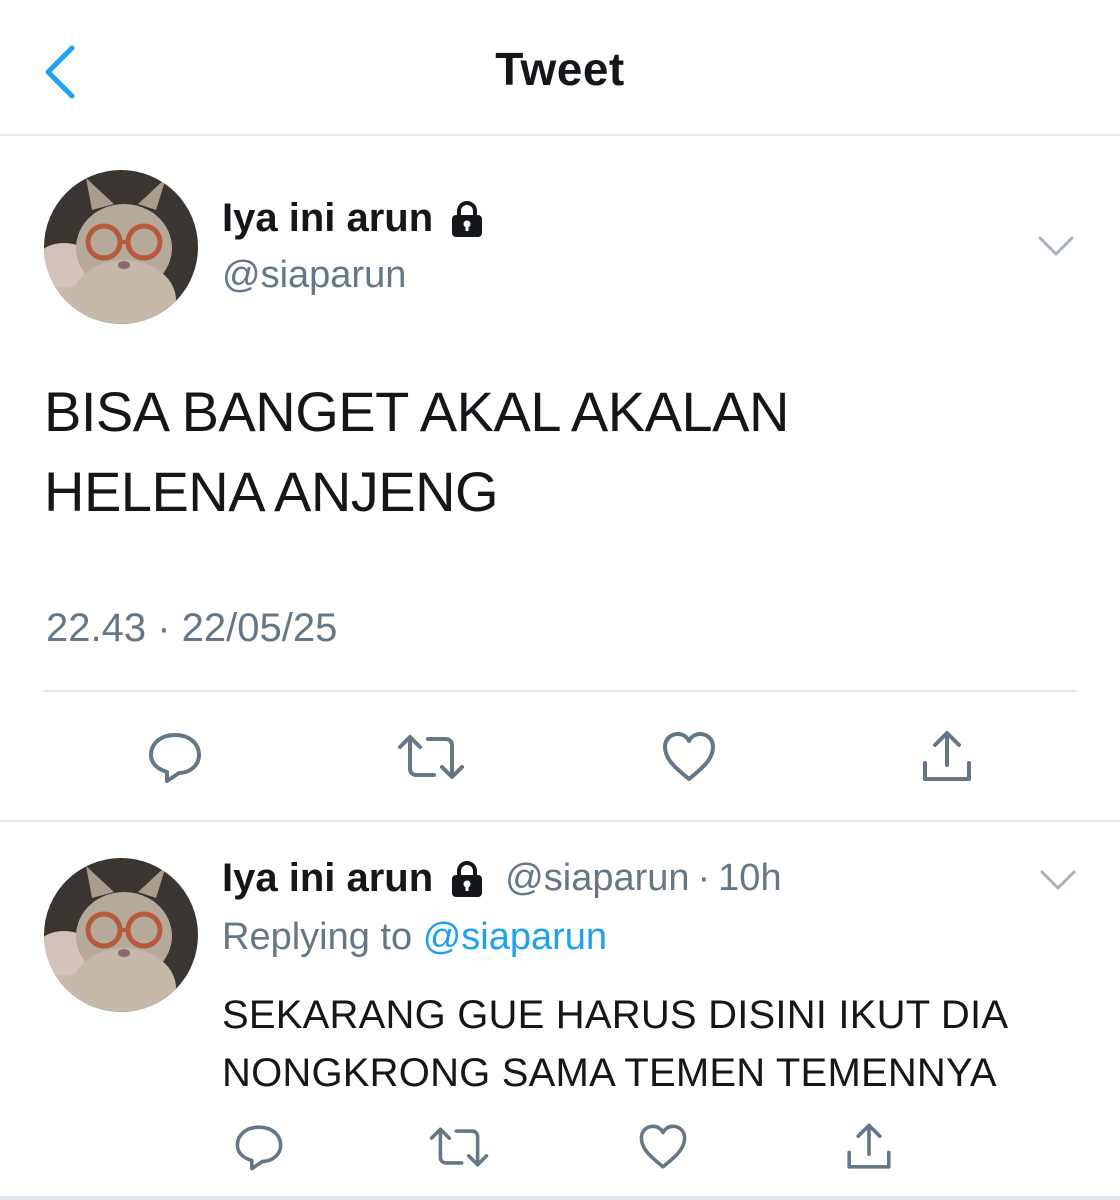 The width and height of the screenshot is (1120, 1200). I want to click on author-name-row: Iya ini arun, so click(354, 218).